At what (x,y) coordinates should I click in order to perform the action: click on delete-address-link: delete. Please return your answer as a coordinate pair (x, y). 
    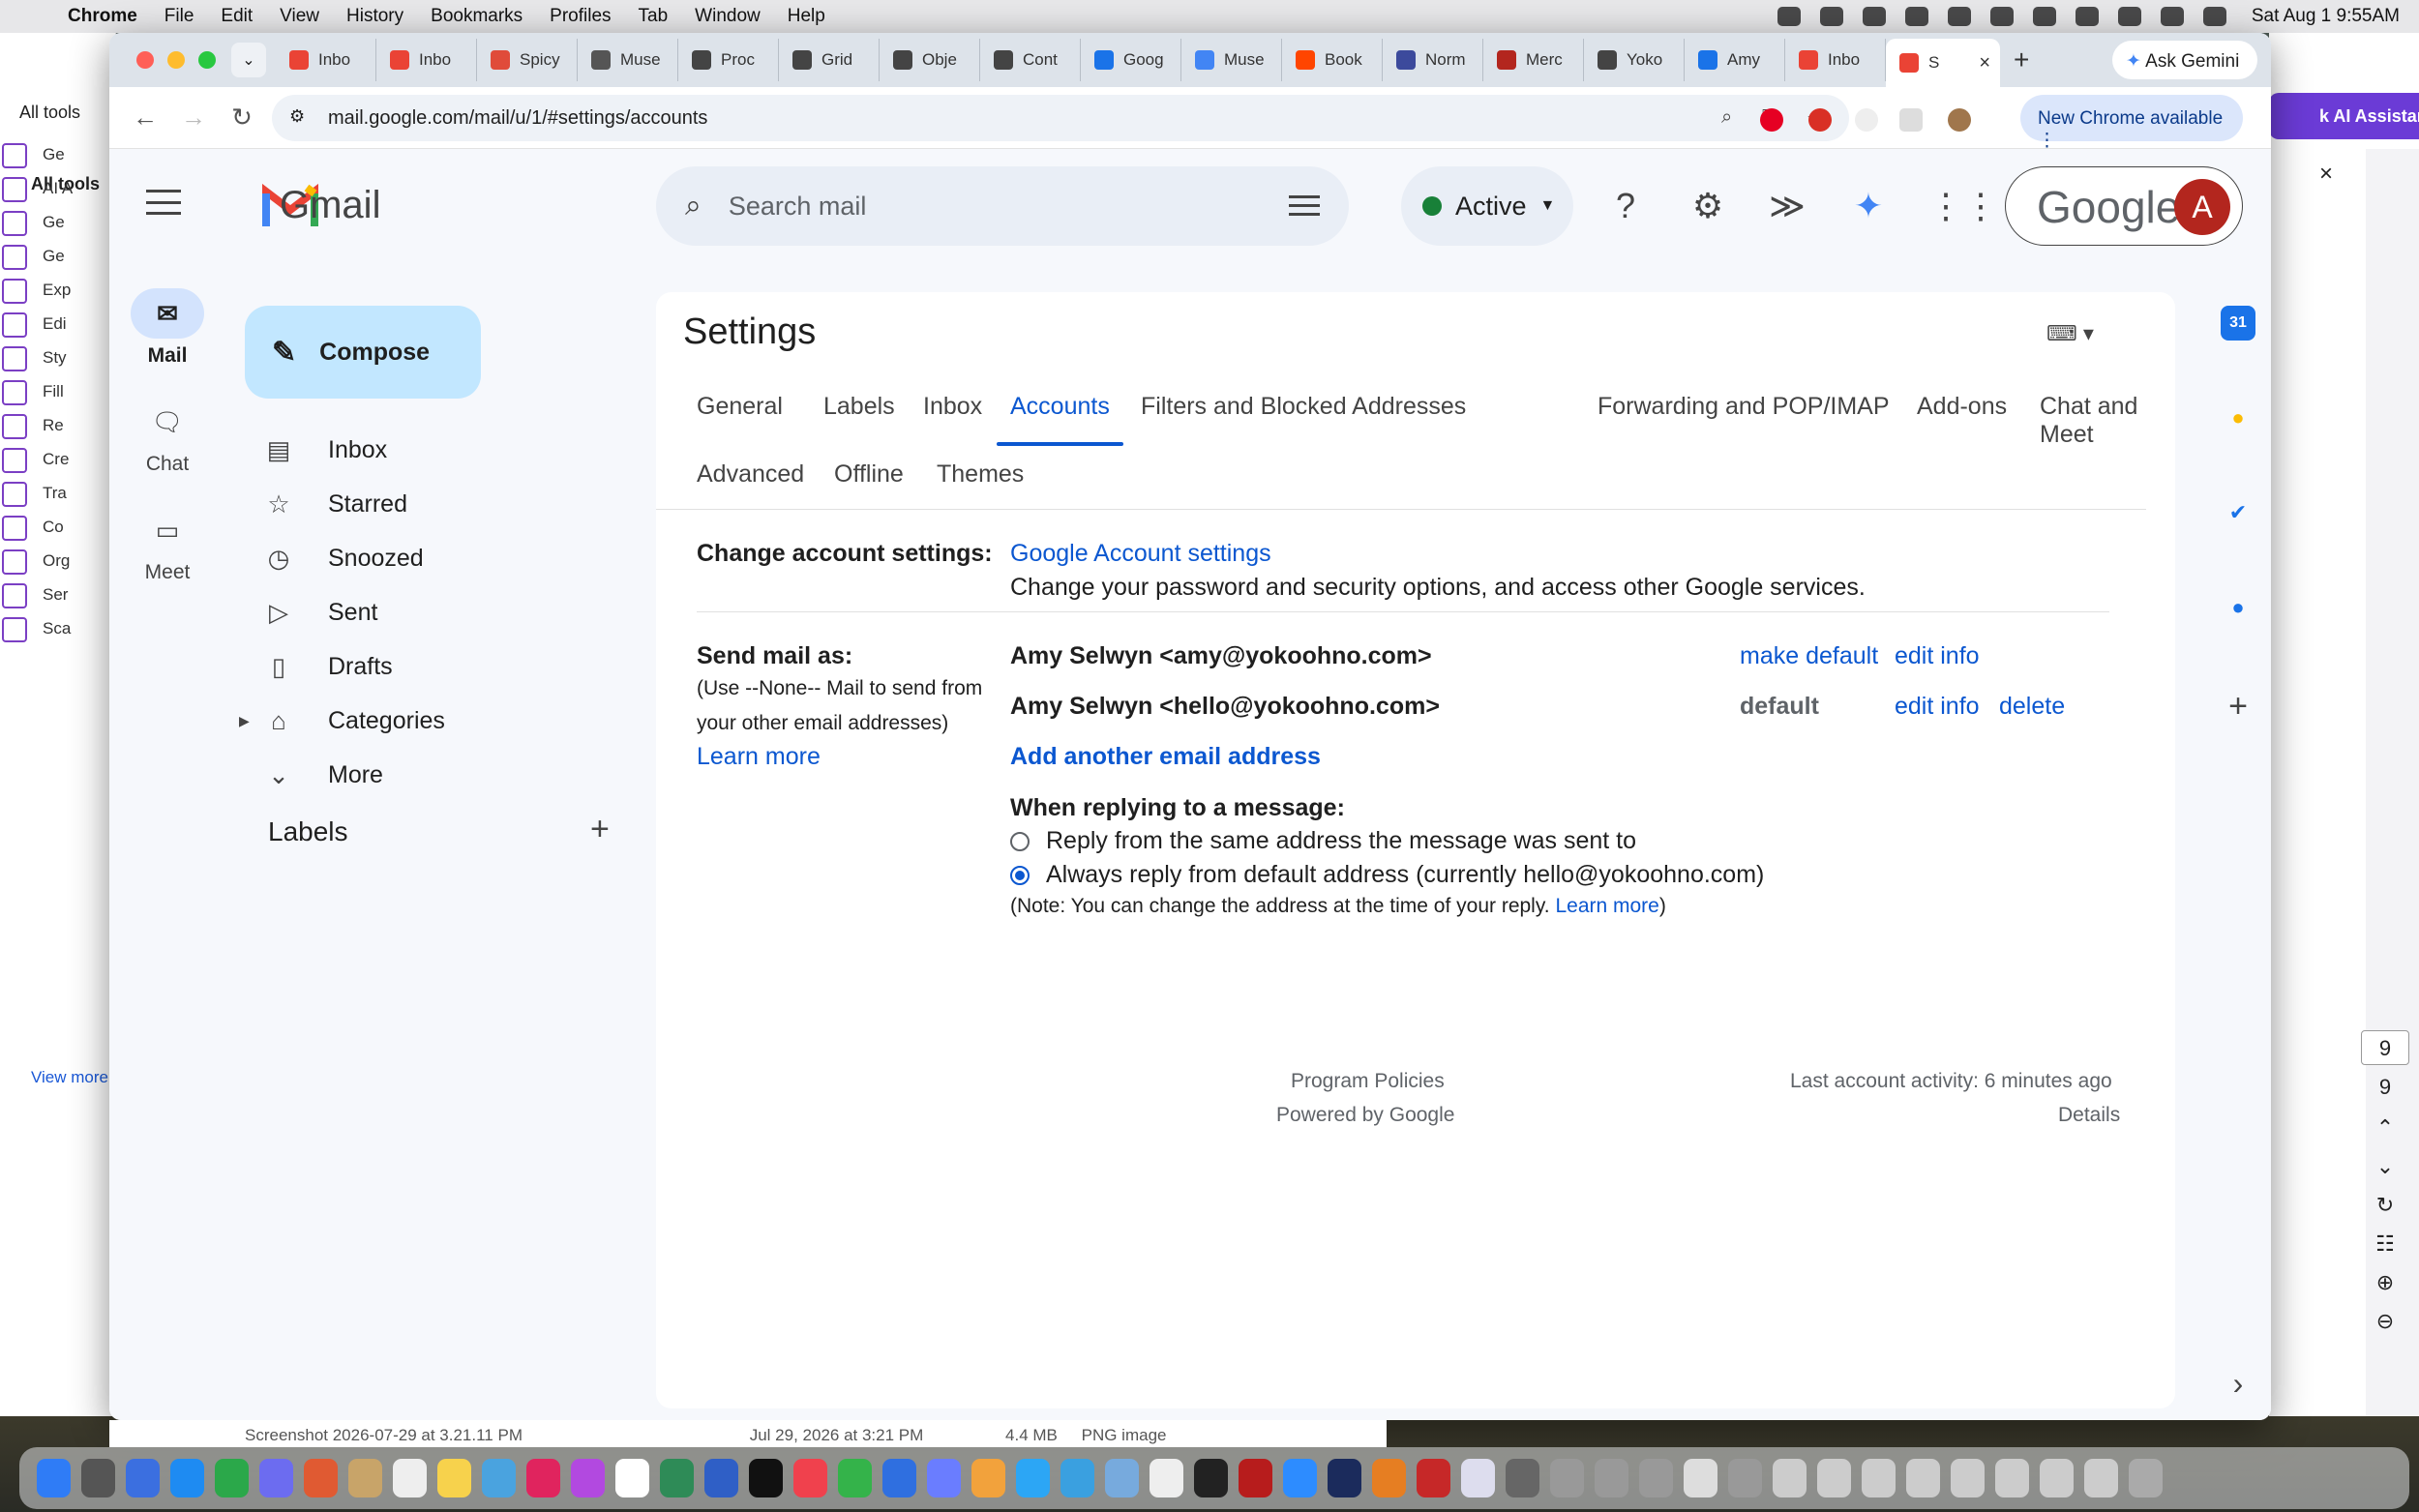
    Looking at the image, I should click on (2032, 707).